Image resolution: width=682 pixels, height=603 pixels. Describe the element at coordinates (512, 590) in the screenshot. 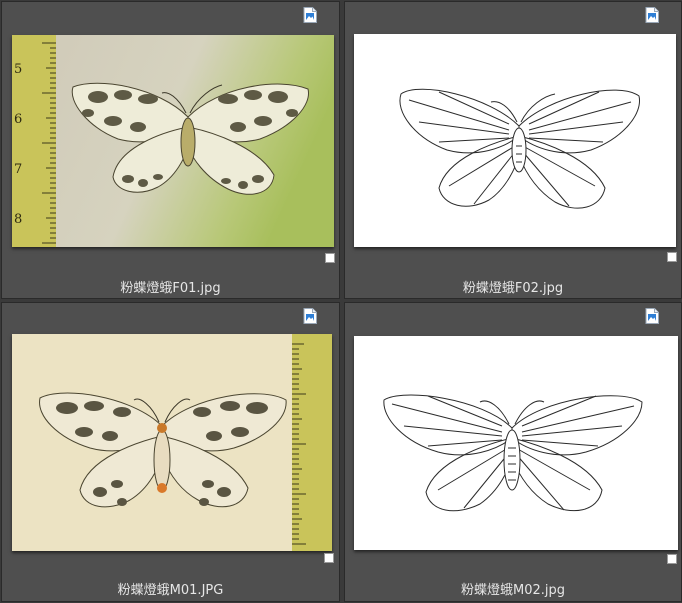

I see `file-name-label: 粉蝶燈蛾M02.jpg` at that location.